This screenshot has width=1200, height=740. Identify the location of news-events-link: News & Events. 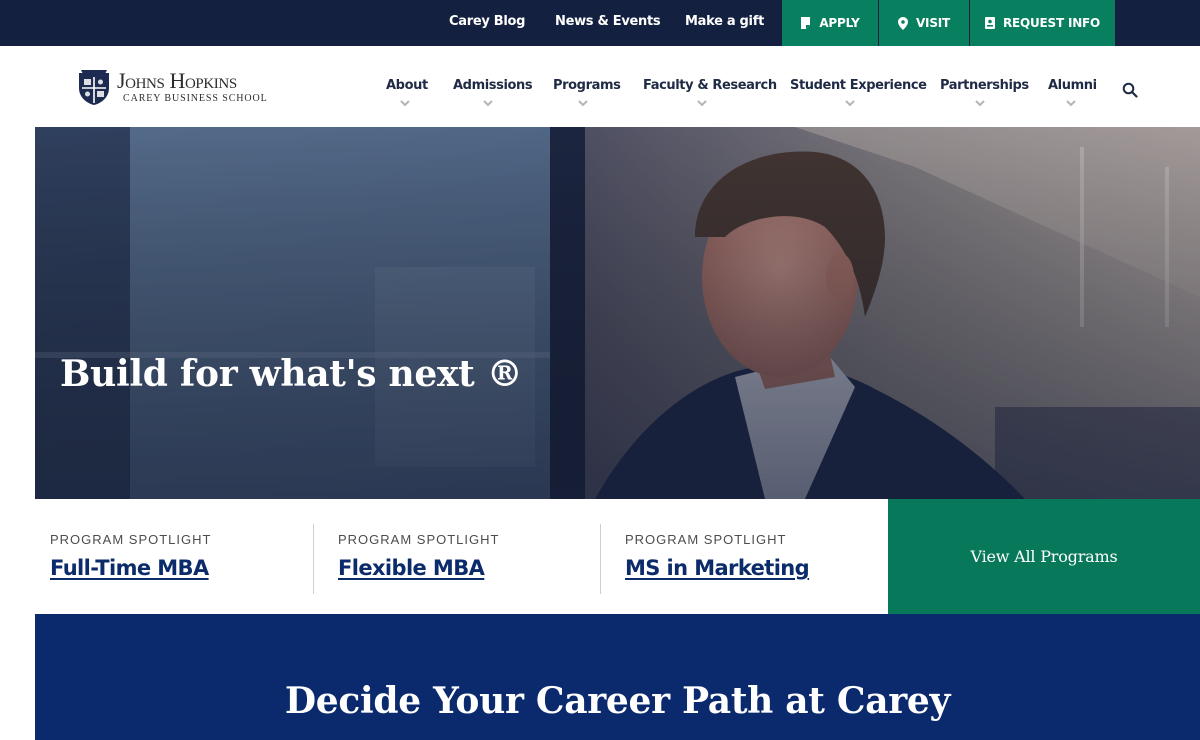
(608, 23).